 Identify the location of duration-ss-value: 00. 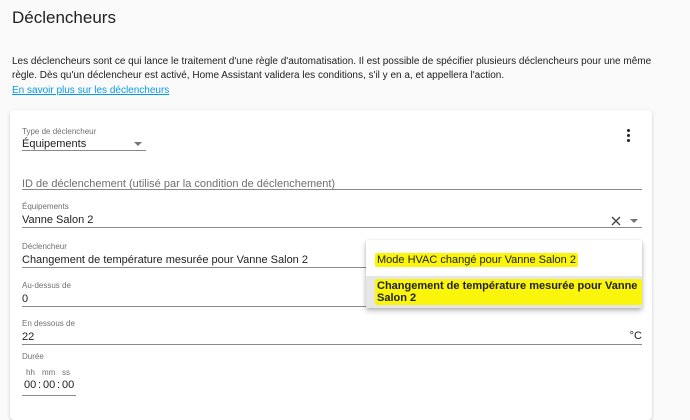
(68, 385).